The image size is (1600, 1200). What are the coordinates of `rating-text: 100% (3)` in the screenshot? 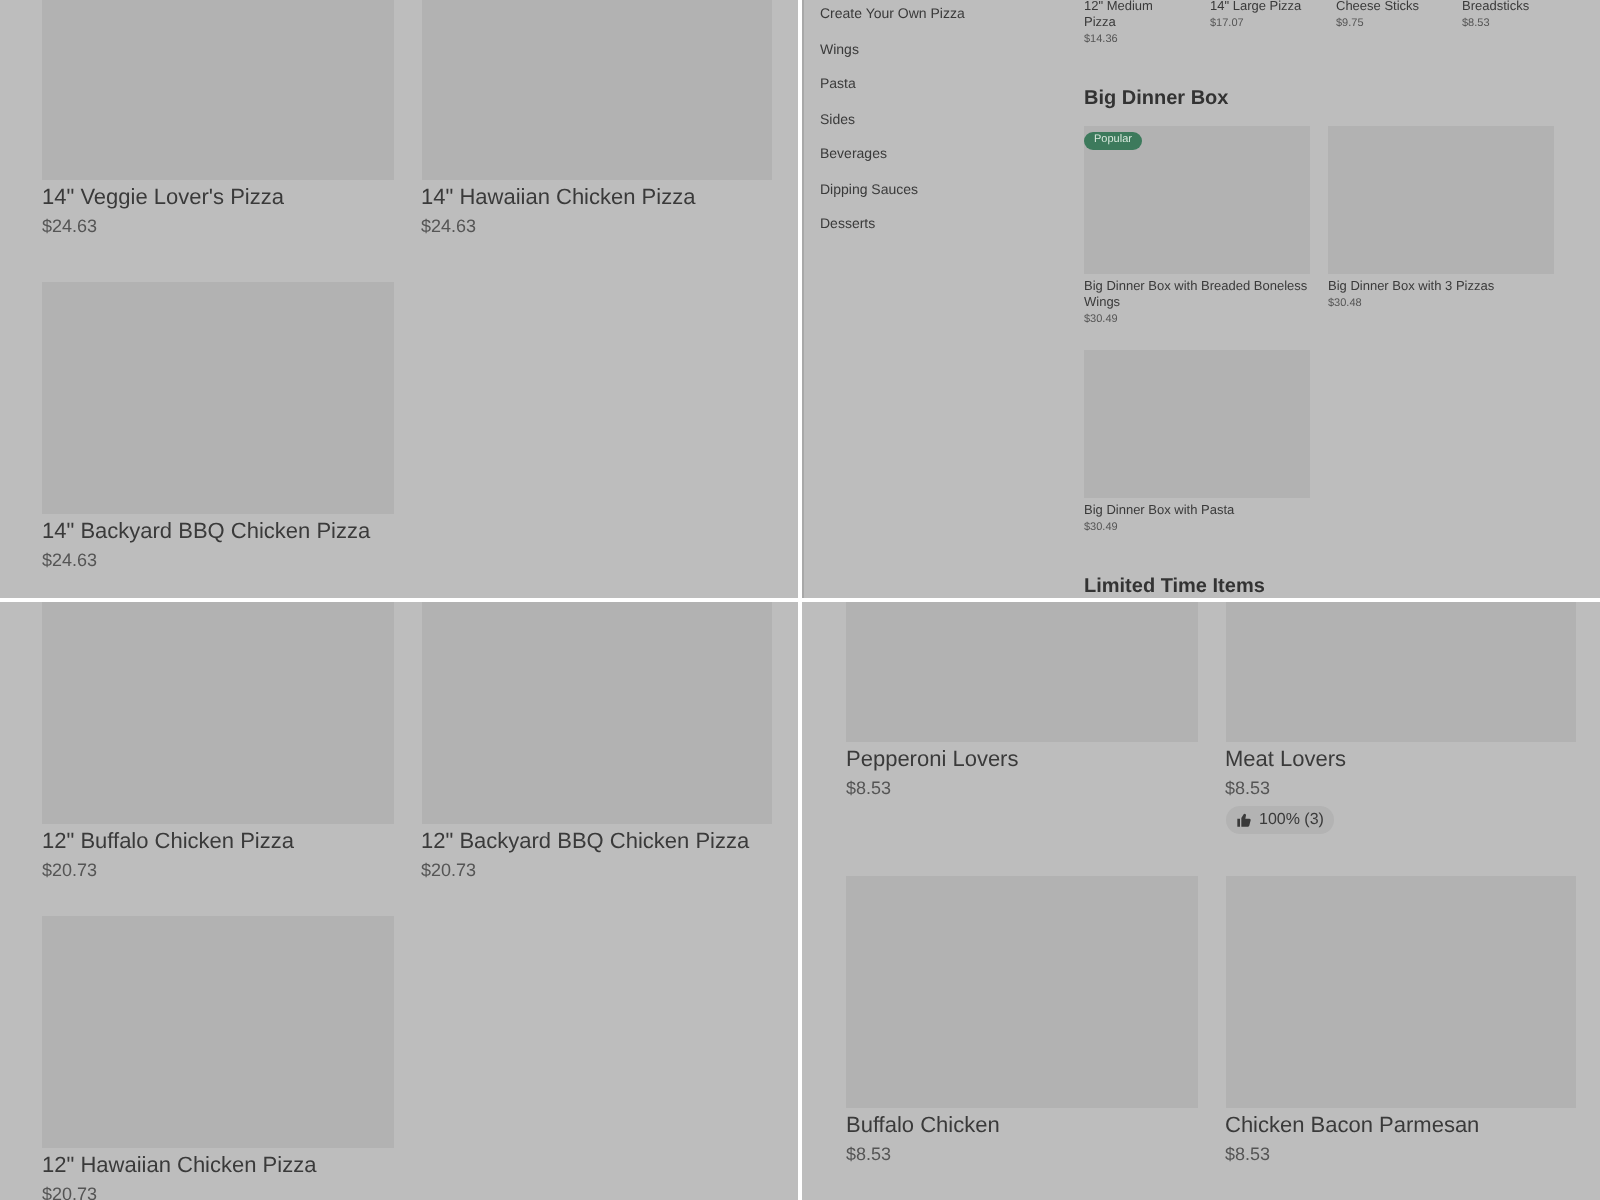 It's located at (1291, 820).